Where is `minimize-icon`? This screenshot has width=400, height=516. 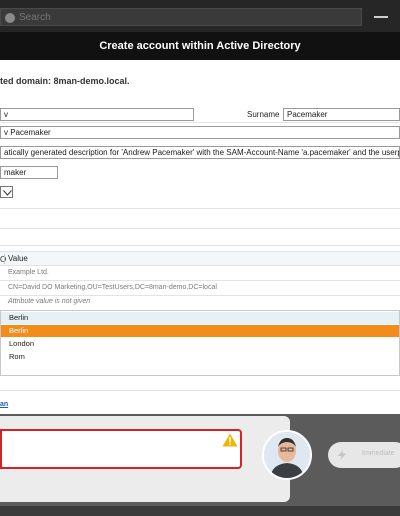 minimize-icon is located at coordinates (381, 17).